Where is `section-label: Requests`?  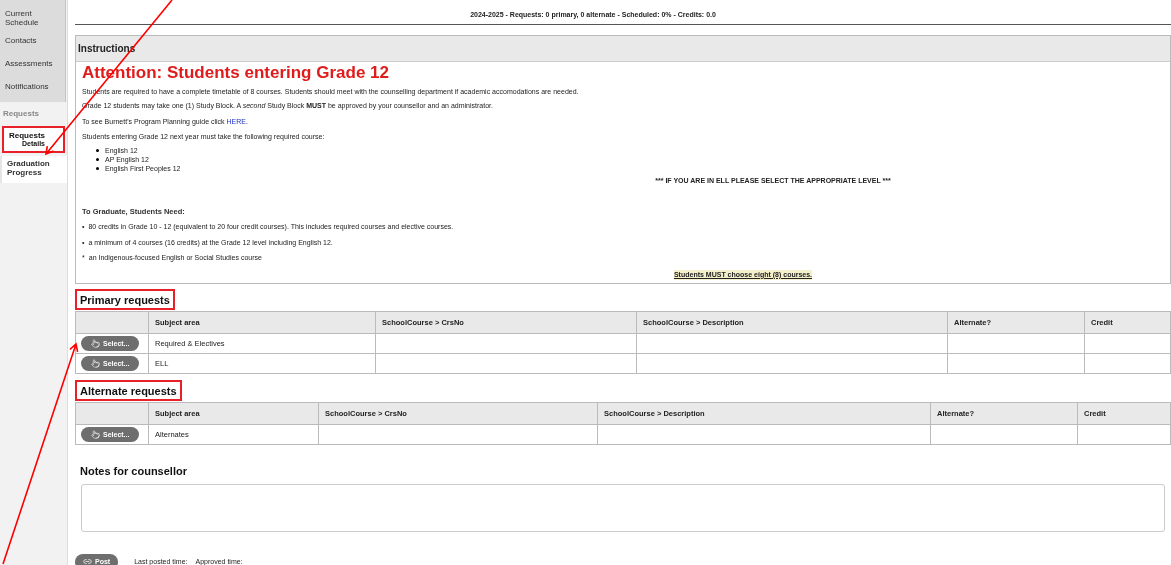
section-label: Requests is located at coordinates (21, 114).